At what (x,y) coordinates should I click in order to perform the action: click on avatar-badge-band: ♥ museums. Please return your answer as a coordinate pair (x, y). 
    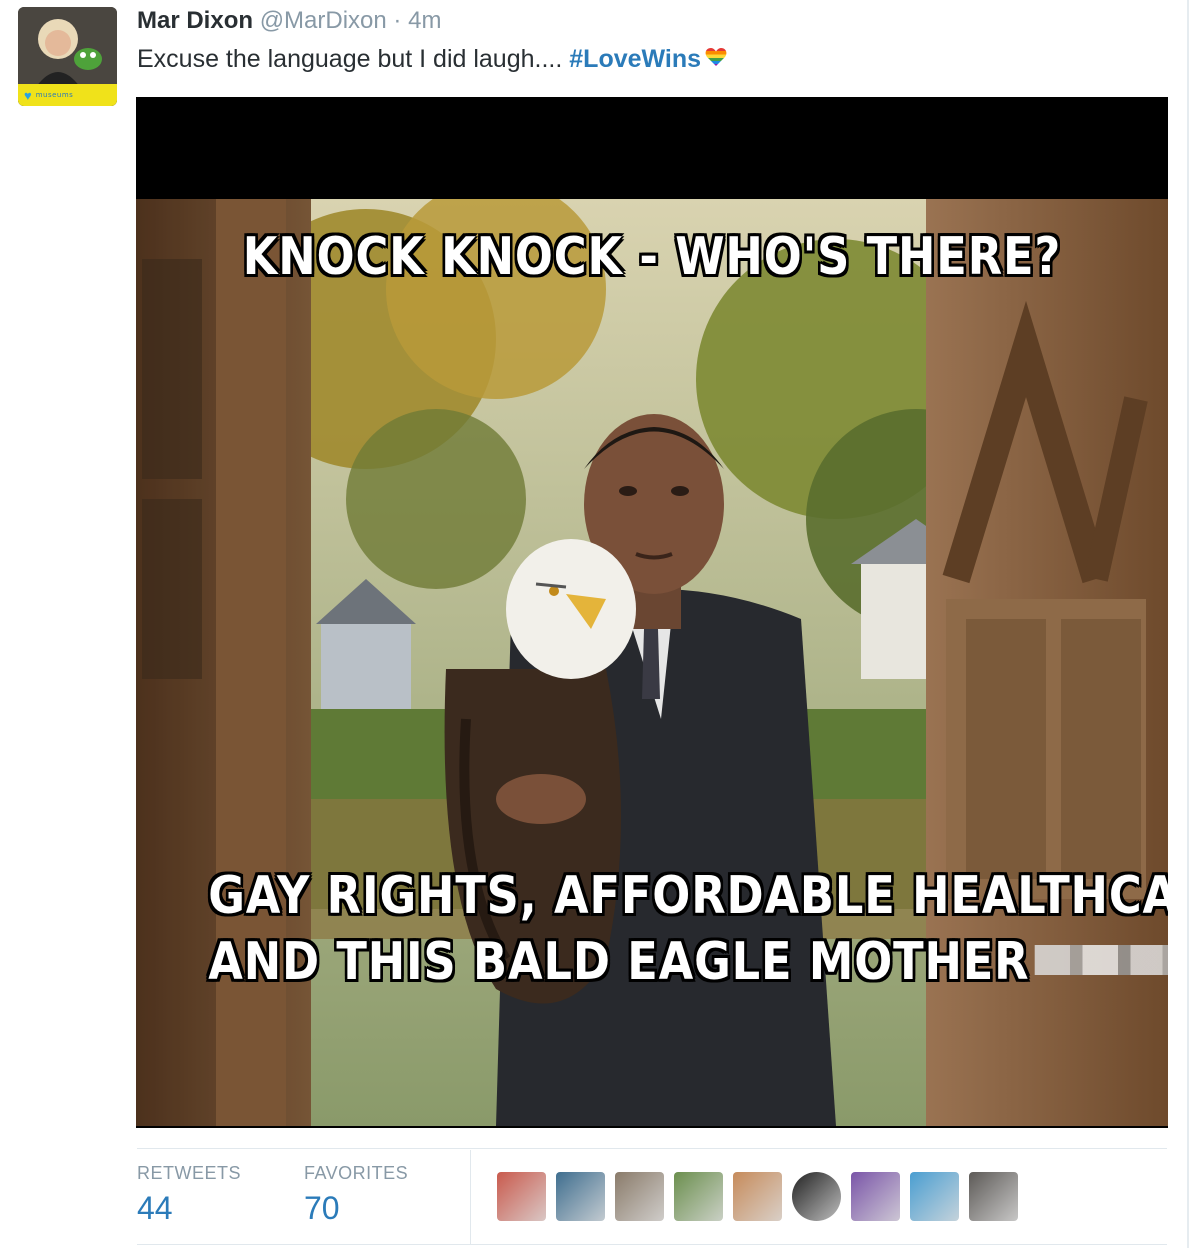
    Looking at the image, I should click on (67, 95).